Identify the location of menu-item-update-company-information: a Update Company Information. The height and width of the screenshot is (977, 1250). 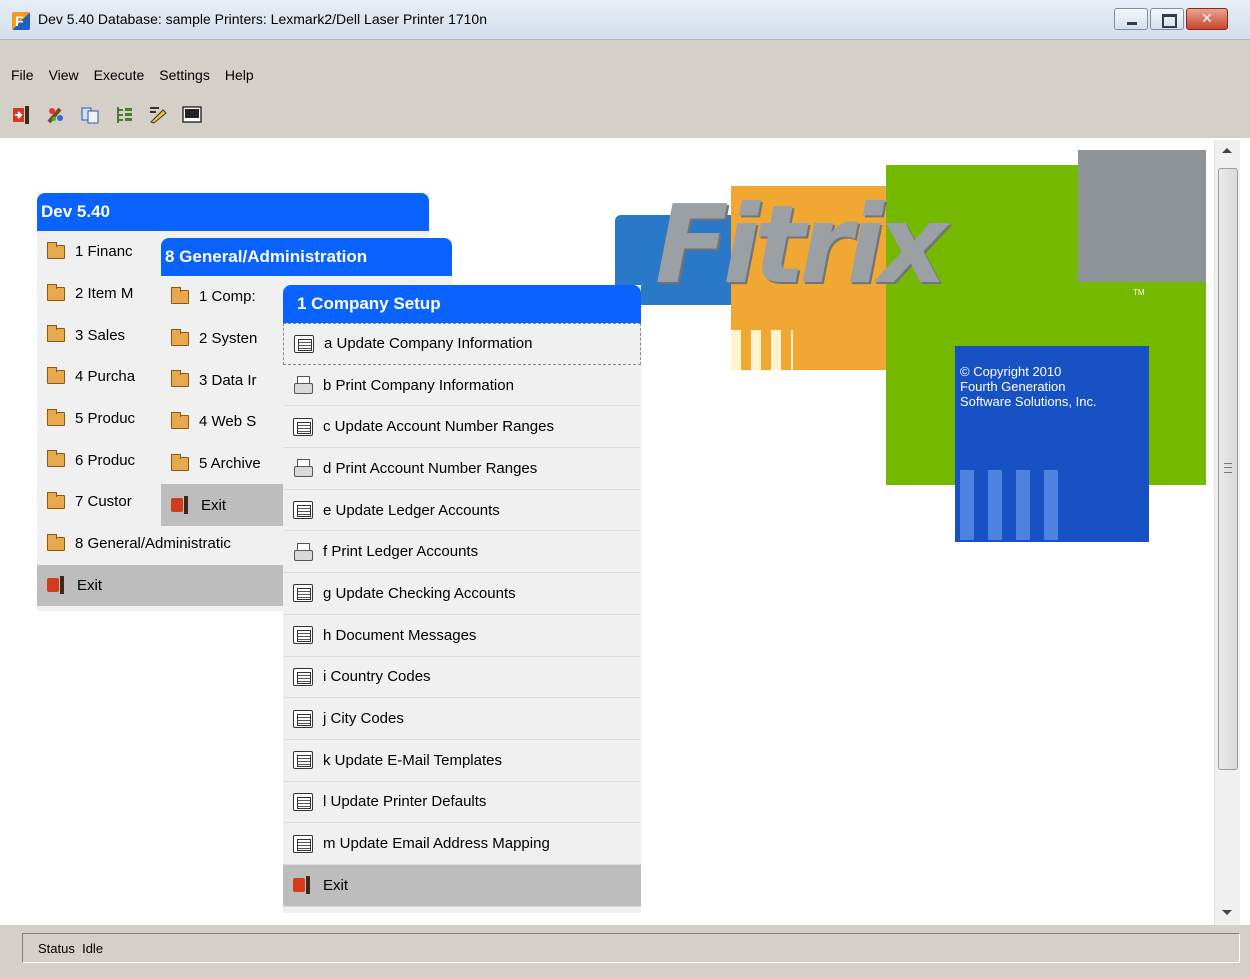
(462, 344).